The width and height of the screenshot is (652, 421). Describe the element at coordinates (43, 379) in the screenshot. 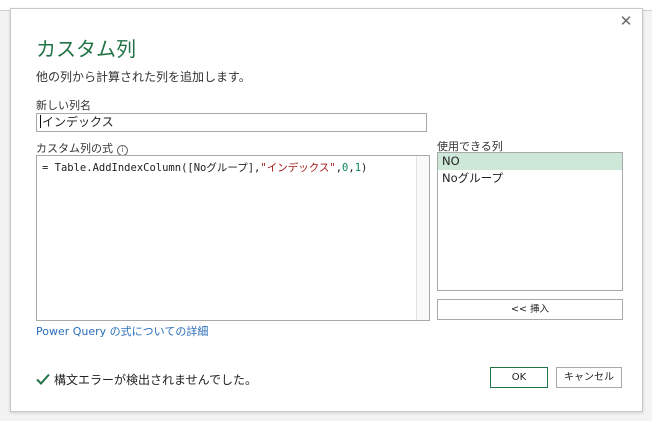

I see `check-icon` at that location.